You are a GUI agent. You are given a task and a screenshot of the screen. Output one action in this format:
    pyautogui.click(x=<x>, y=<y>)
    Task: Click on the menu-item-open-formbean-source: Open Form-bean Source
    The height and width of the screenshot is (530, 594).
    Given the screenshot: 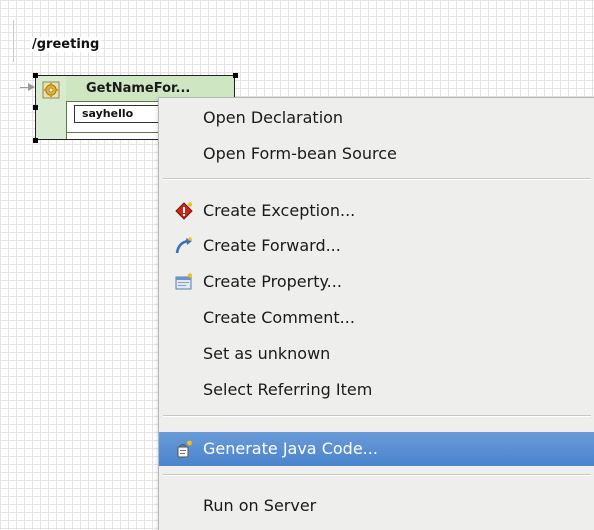 What is the action you would take?
    pyautogui.click(x=376, y=154)
    